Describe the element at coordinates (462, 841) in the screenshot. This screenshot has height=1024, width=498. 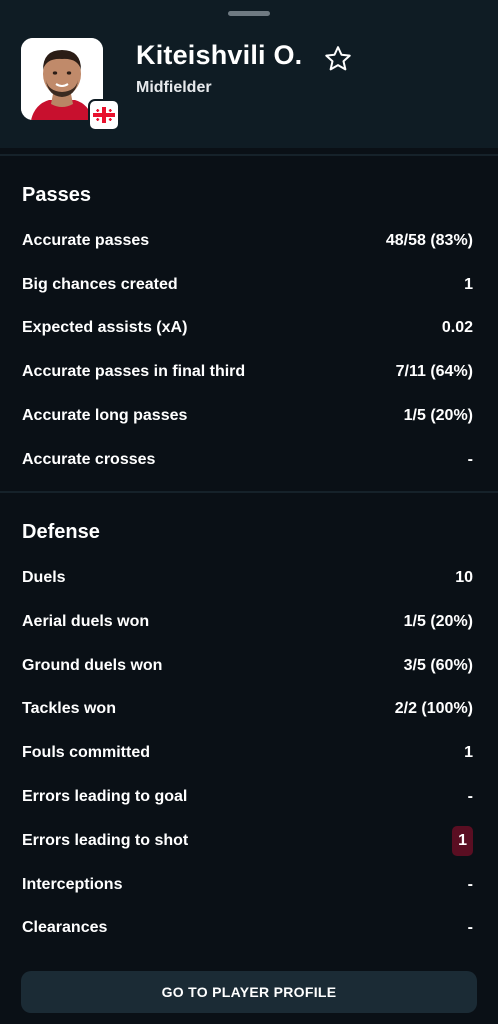
I see `error-count-badge: 1` at that location.